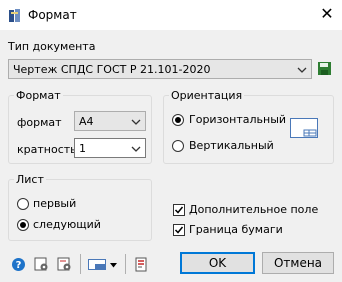  I want to click on orientation-preview-icon, so click(304, 128).